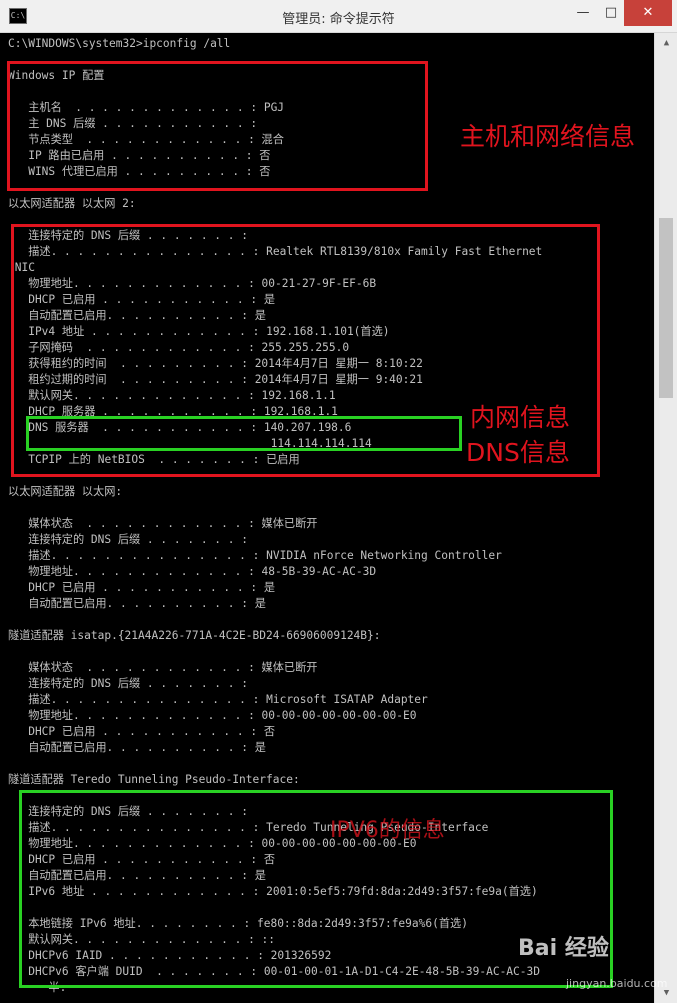 The width and height of the screenshot is (677, 1003). I want to click on host-network-annotation: 主机和网络信息, so click(548, 136).